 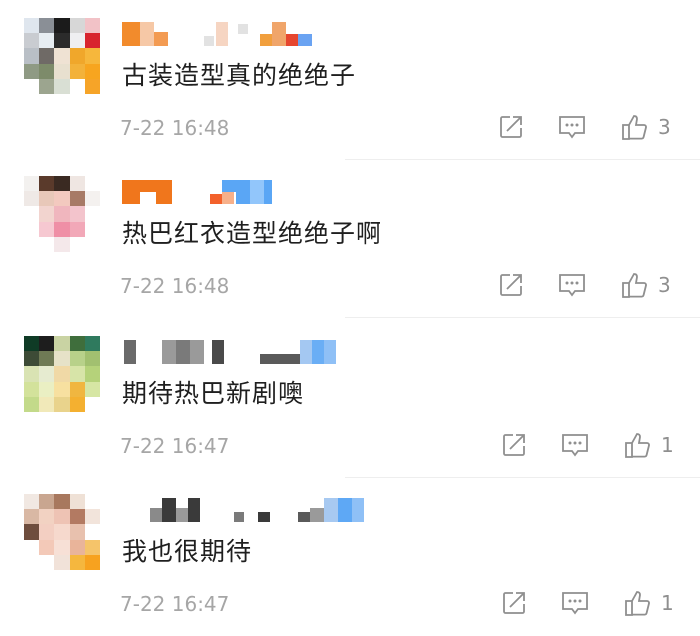 I want to click on comment-text: 期待热巴新剧噢, so click(x=213, y=393).